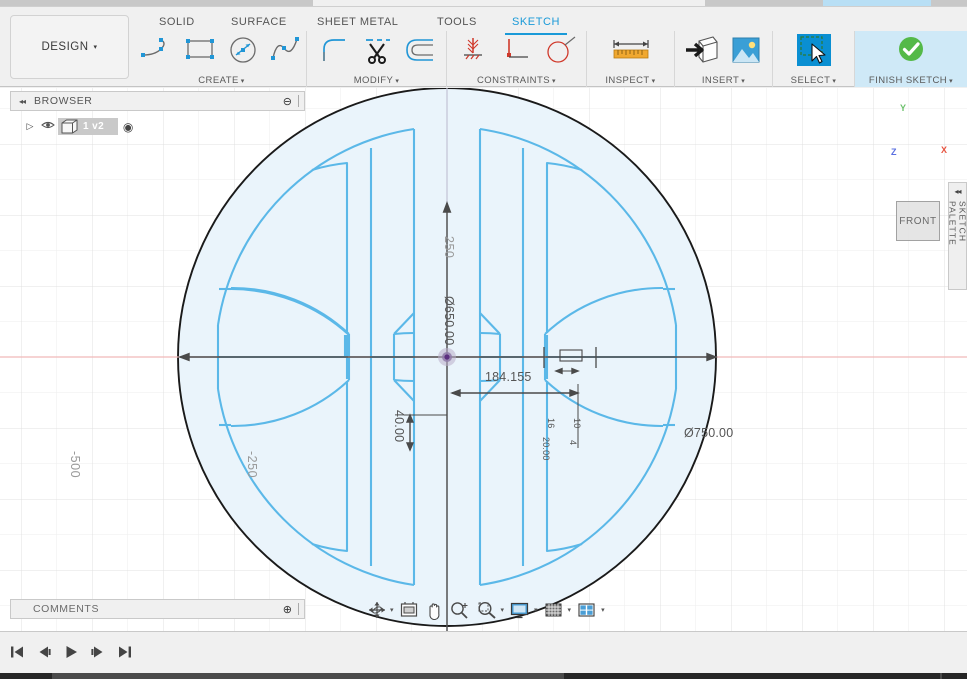  What do you see at coordinates (377, 50) in the screenshot?
I see `trim-scissors-icon` at bounding box center [377, 50].